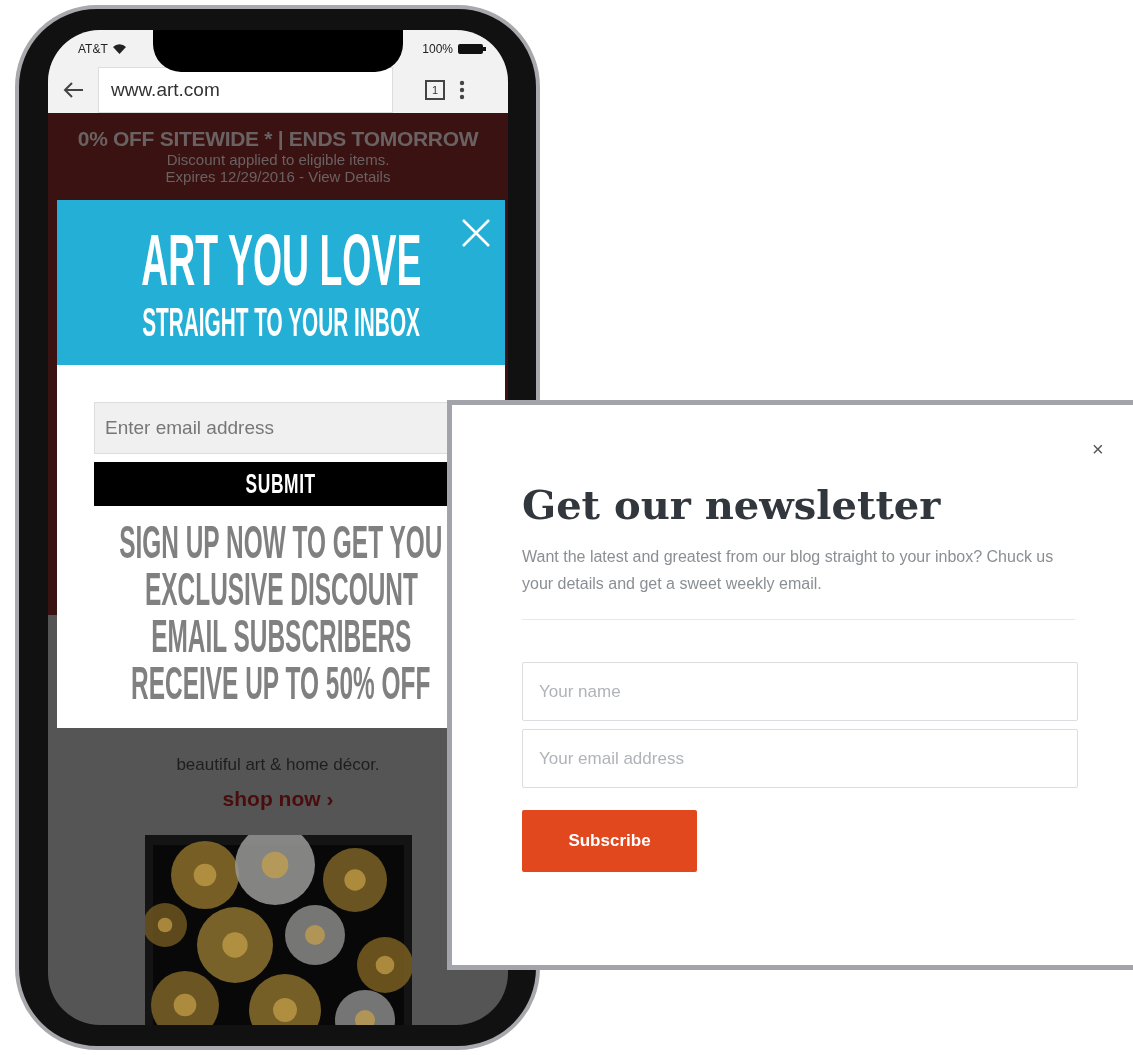 This screenshot has height=1055, width=1133. What do you see at coordinates (609, 841) in the screenshot?
I see `subscribe-button: Subscribe` at bounding box center [609, 841].